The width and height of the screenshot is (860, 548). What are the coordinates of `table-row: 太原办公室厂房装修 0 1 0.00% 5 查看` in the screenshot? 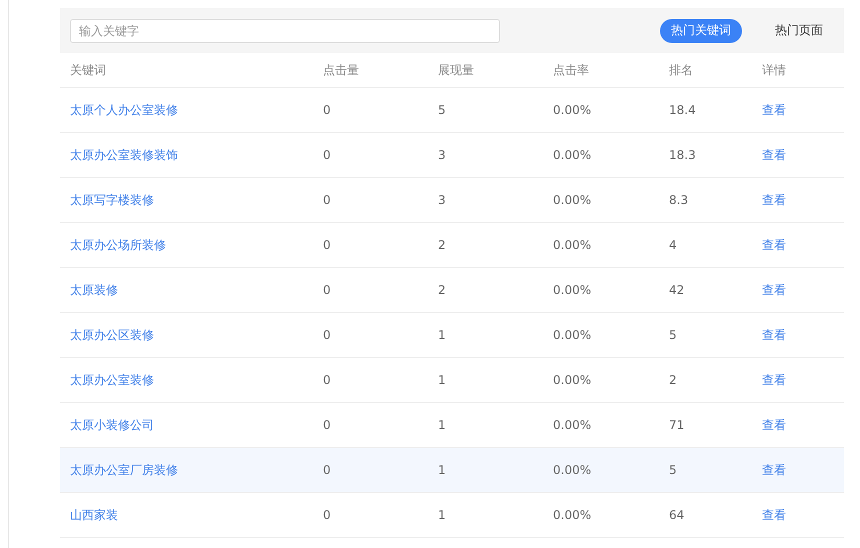 It's located at (452, 470).